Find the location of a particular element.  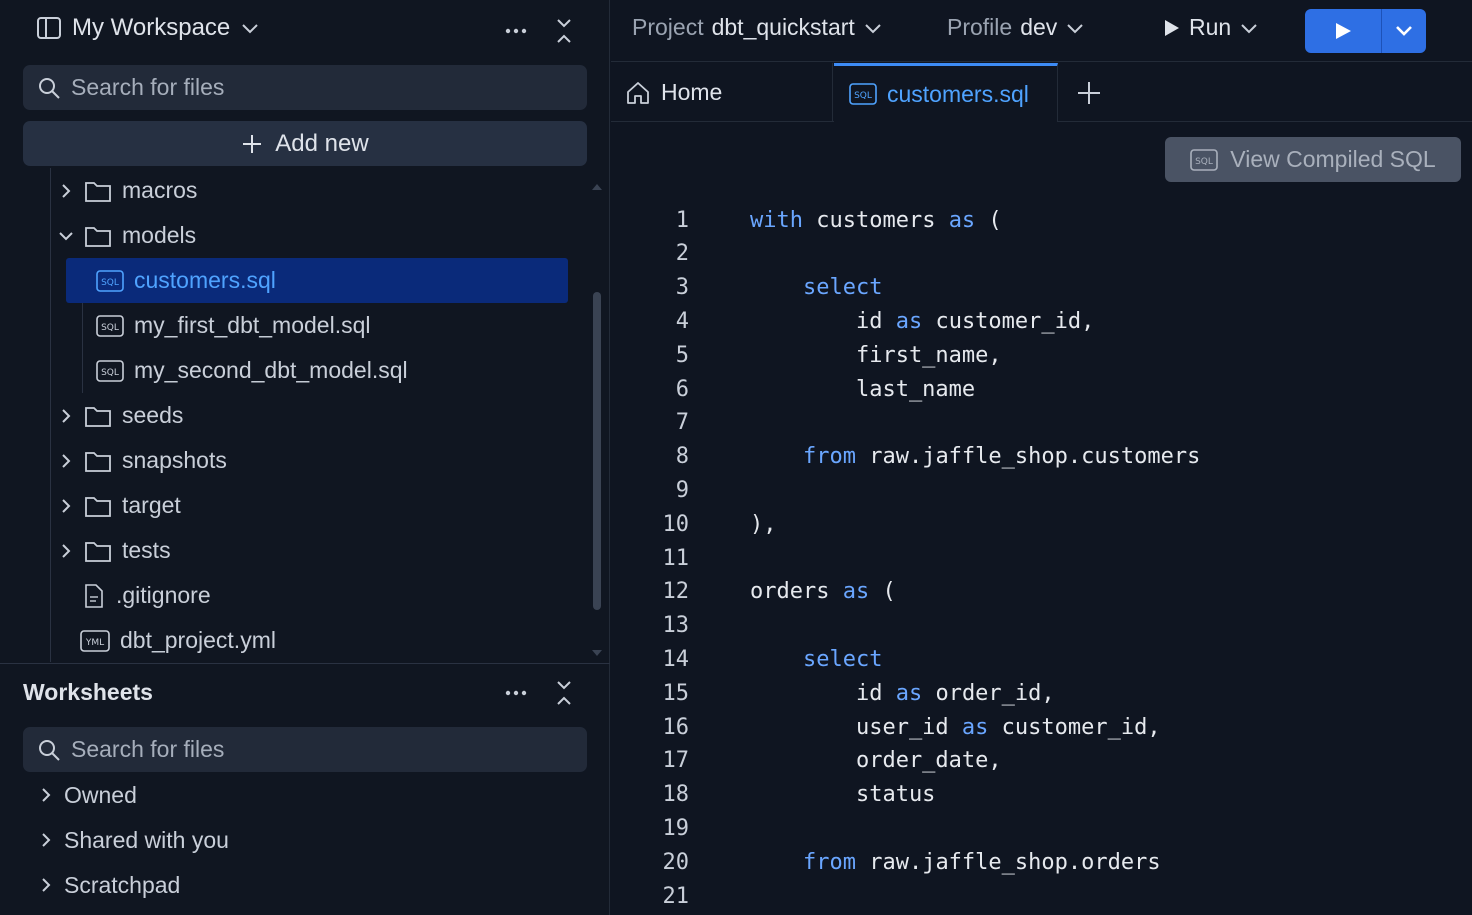

profile-selector: Profile dev is located at coordinates (1016, 27).